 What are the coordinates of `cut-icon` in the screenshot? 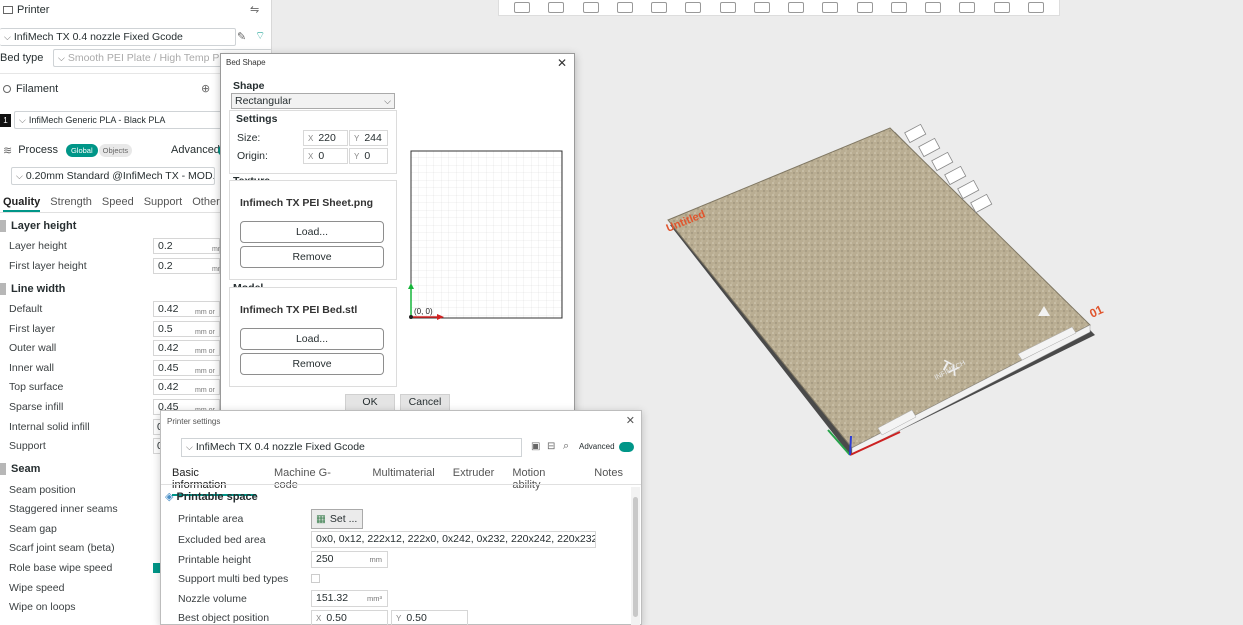 It's located at (864, 7).